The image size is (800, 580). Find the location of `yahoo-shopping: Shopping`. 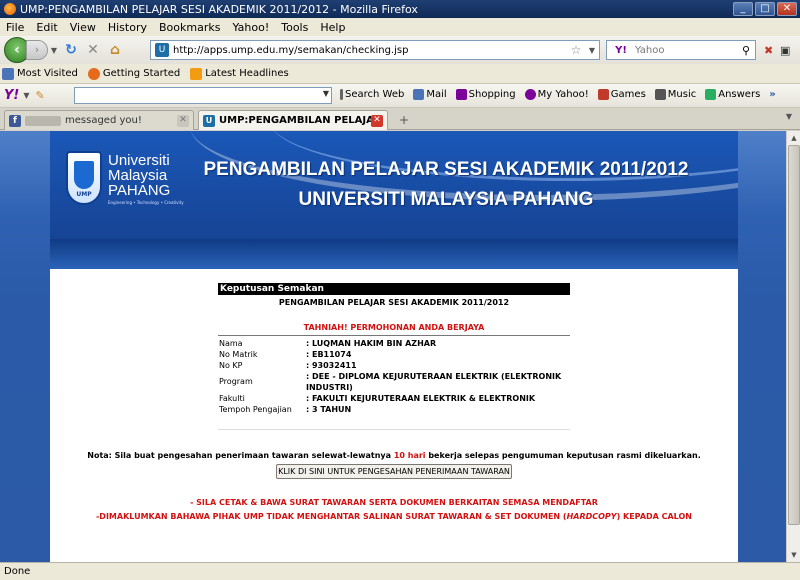

yahoo-shopping: Shopping is located at coordinates (485, 94).